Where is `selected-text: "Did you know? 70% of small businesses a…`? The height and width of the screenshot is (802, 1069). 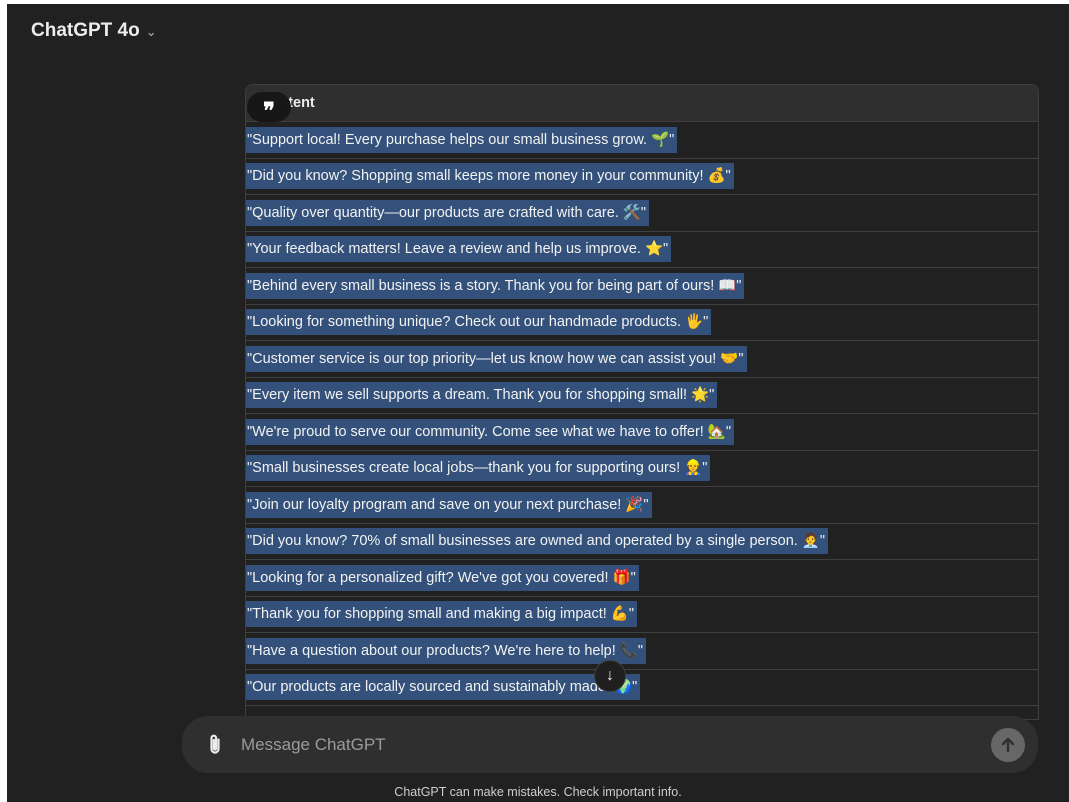
selected-text: "Did you know? 70% of small businesses a… is located at coordinates (537, 541).